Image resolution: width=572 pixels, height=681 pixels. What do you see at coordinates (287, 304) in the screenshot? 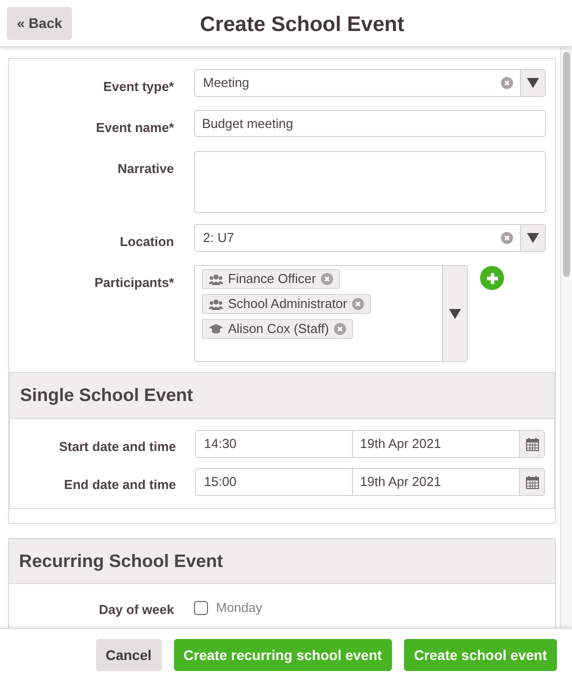
I see `tag-chip: School Administrator` at bounding box center [287, 304].